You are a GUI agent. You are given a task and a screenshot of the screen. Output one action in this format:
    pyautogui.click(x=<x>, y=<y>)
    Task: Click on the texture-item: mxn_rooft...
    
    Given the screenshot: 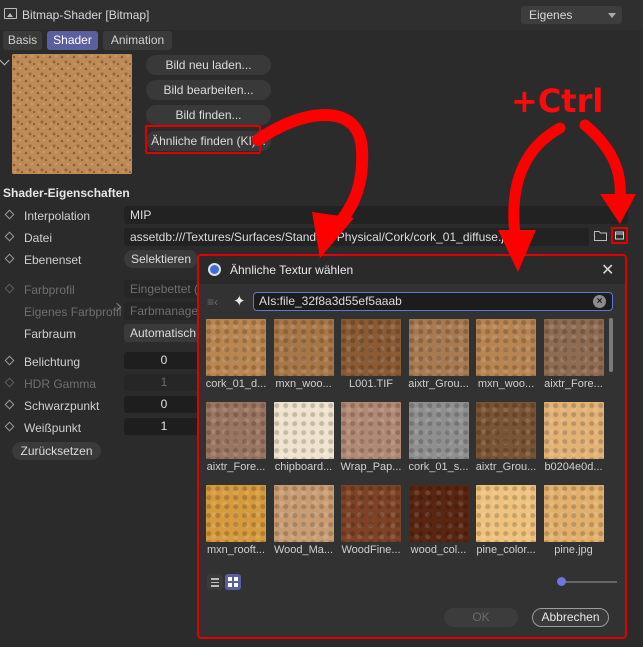 What is the action you would take?
    pyautogui.click(x=236, y=520)
    